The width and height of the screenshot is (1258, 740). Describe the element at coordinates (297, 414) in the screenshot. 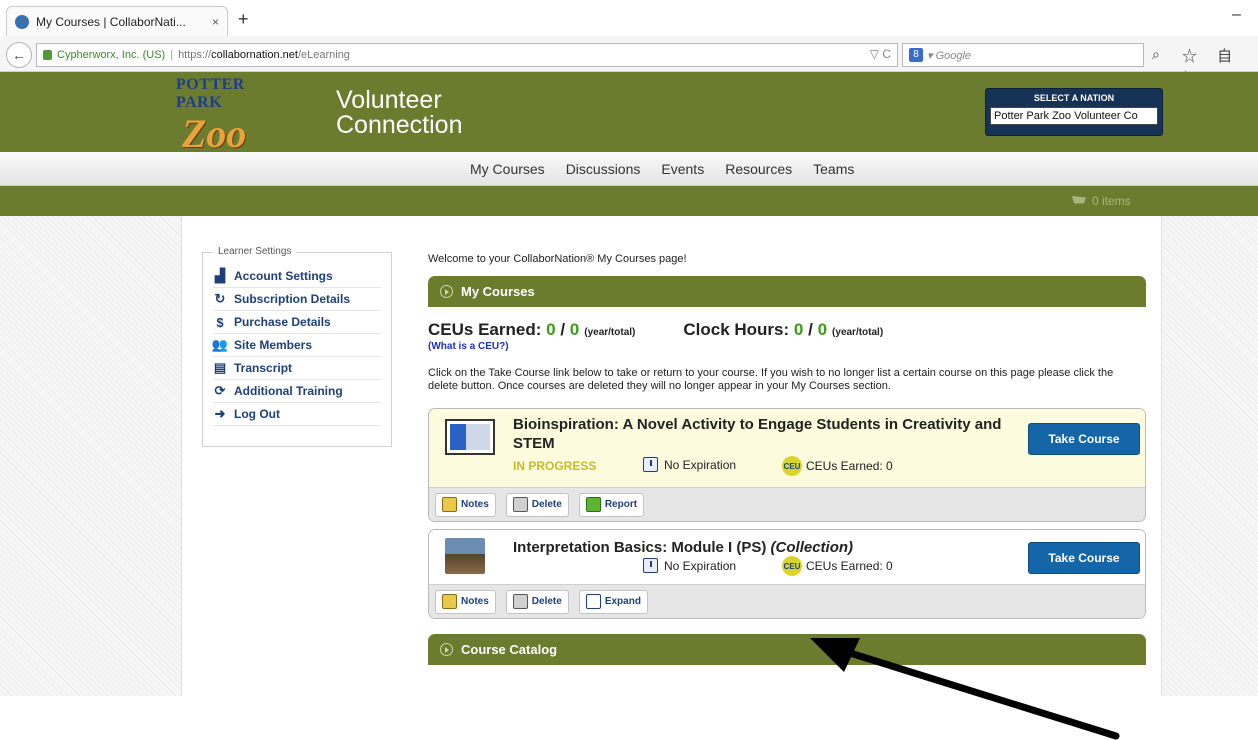

I see `sidebar-item-log-out: ➜ Log Out` at that location.